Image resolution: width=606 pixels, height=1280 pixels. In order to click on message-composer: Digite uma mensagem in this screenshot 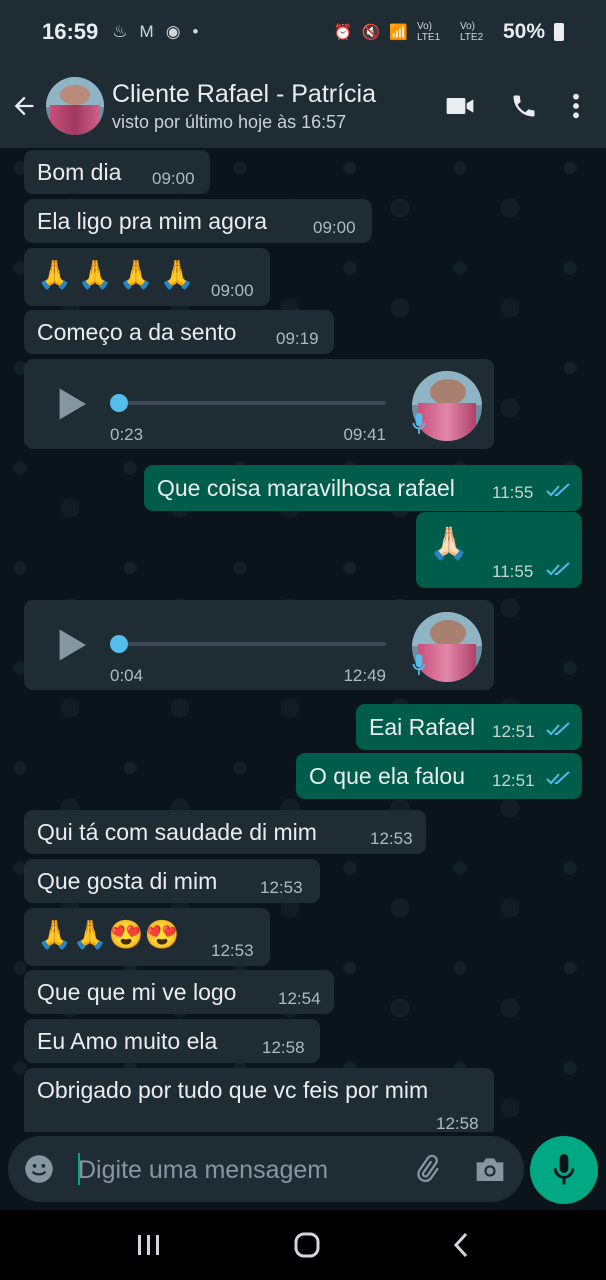, I will do `click(266, 1169)`.